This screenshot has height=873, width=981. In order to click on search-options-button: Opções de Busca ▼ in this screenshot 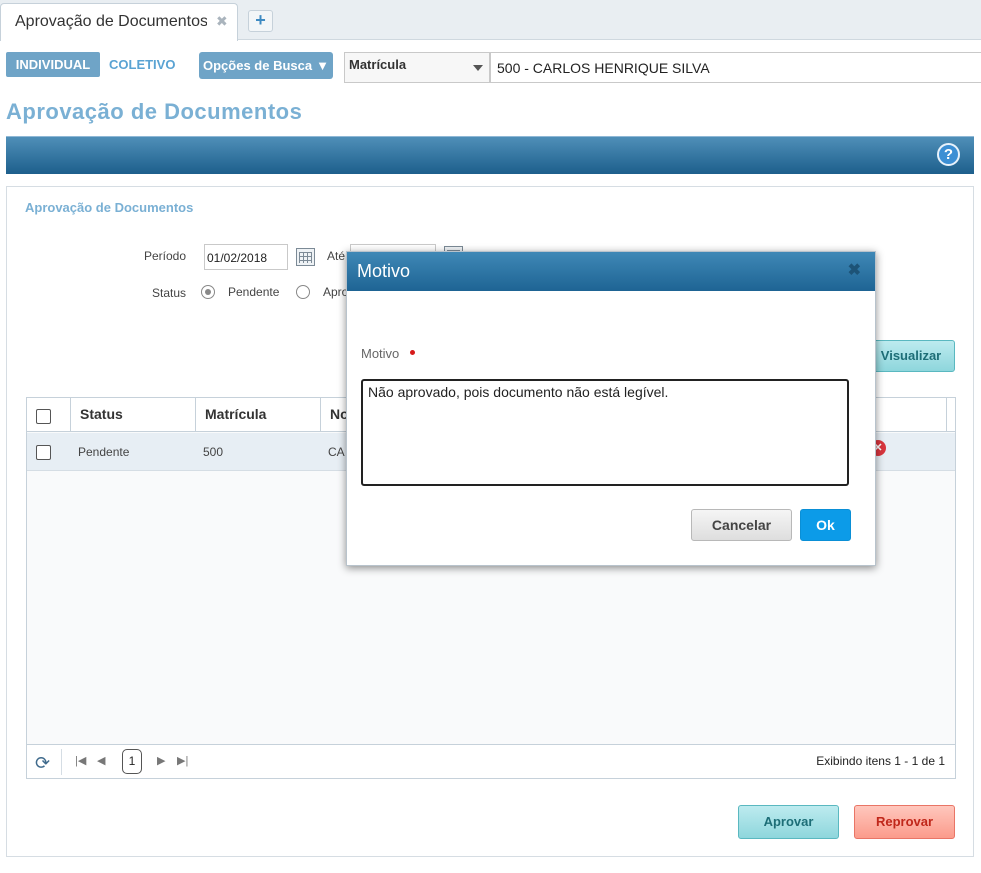, I will do `click(266, 65)`.